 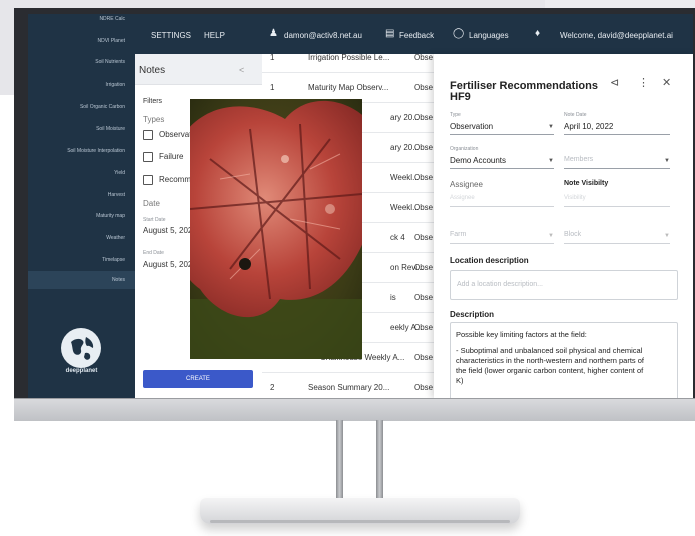 What do you see at coordinates (115, 85) in the screenshot?
I see `sidebar-item-irrigation: Irrigation` at bounding box center [115, 85].